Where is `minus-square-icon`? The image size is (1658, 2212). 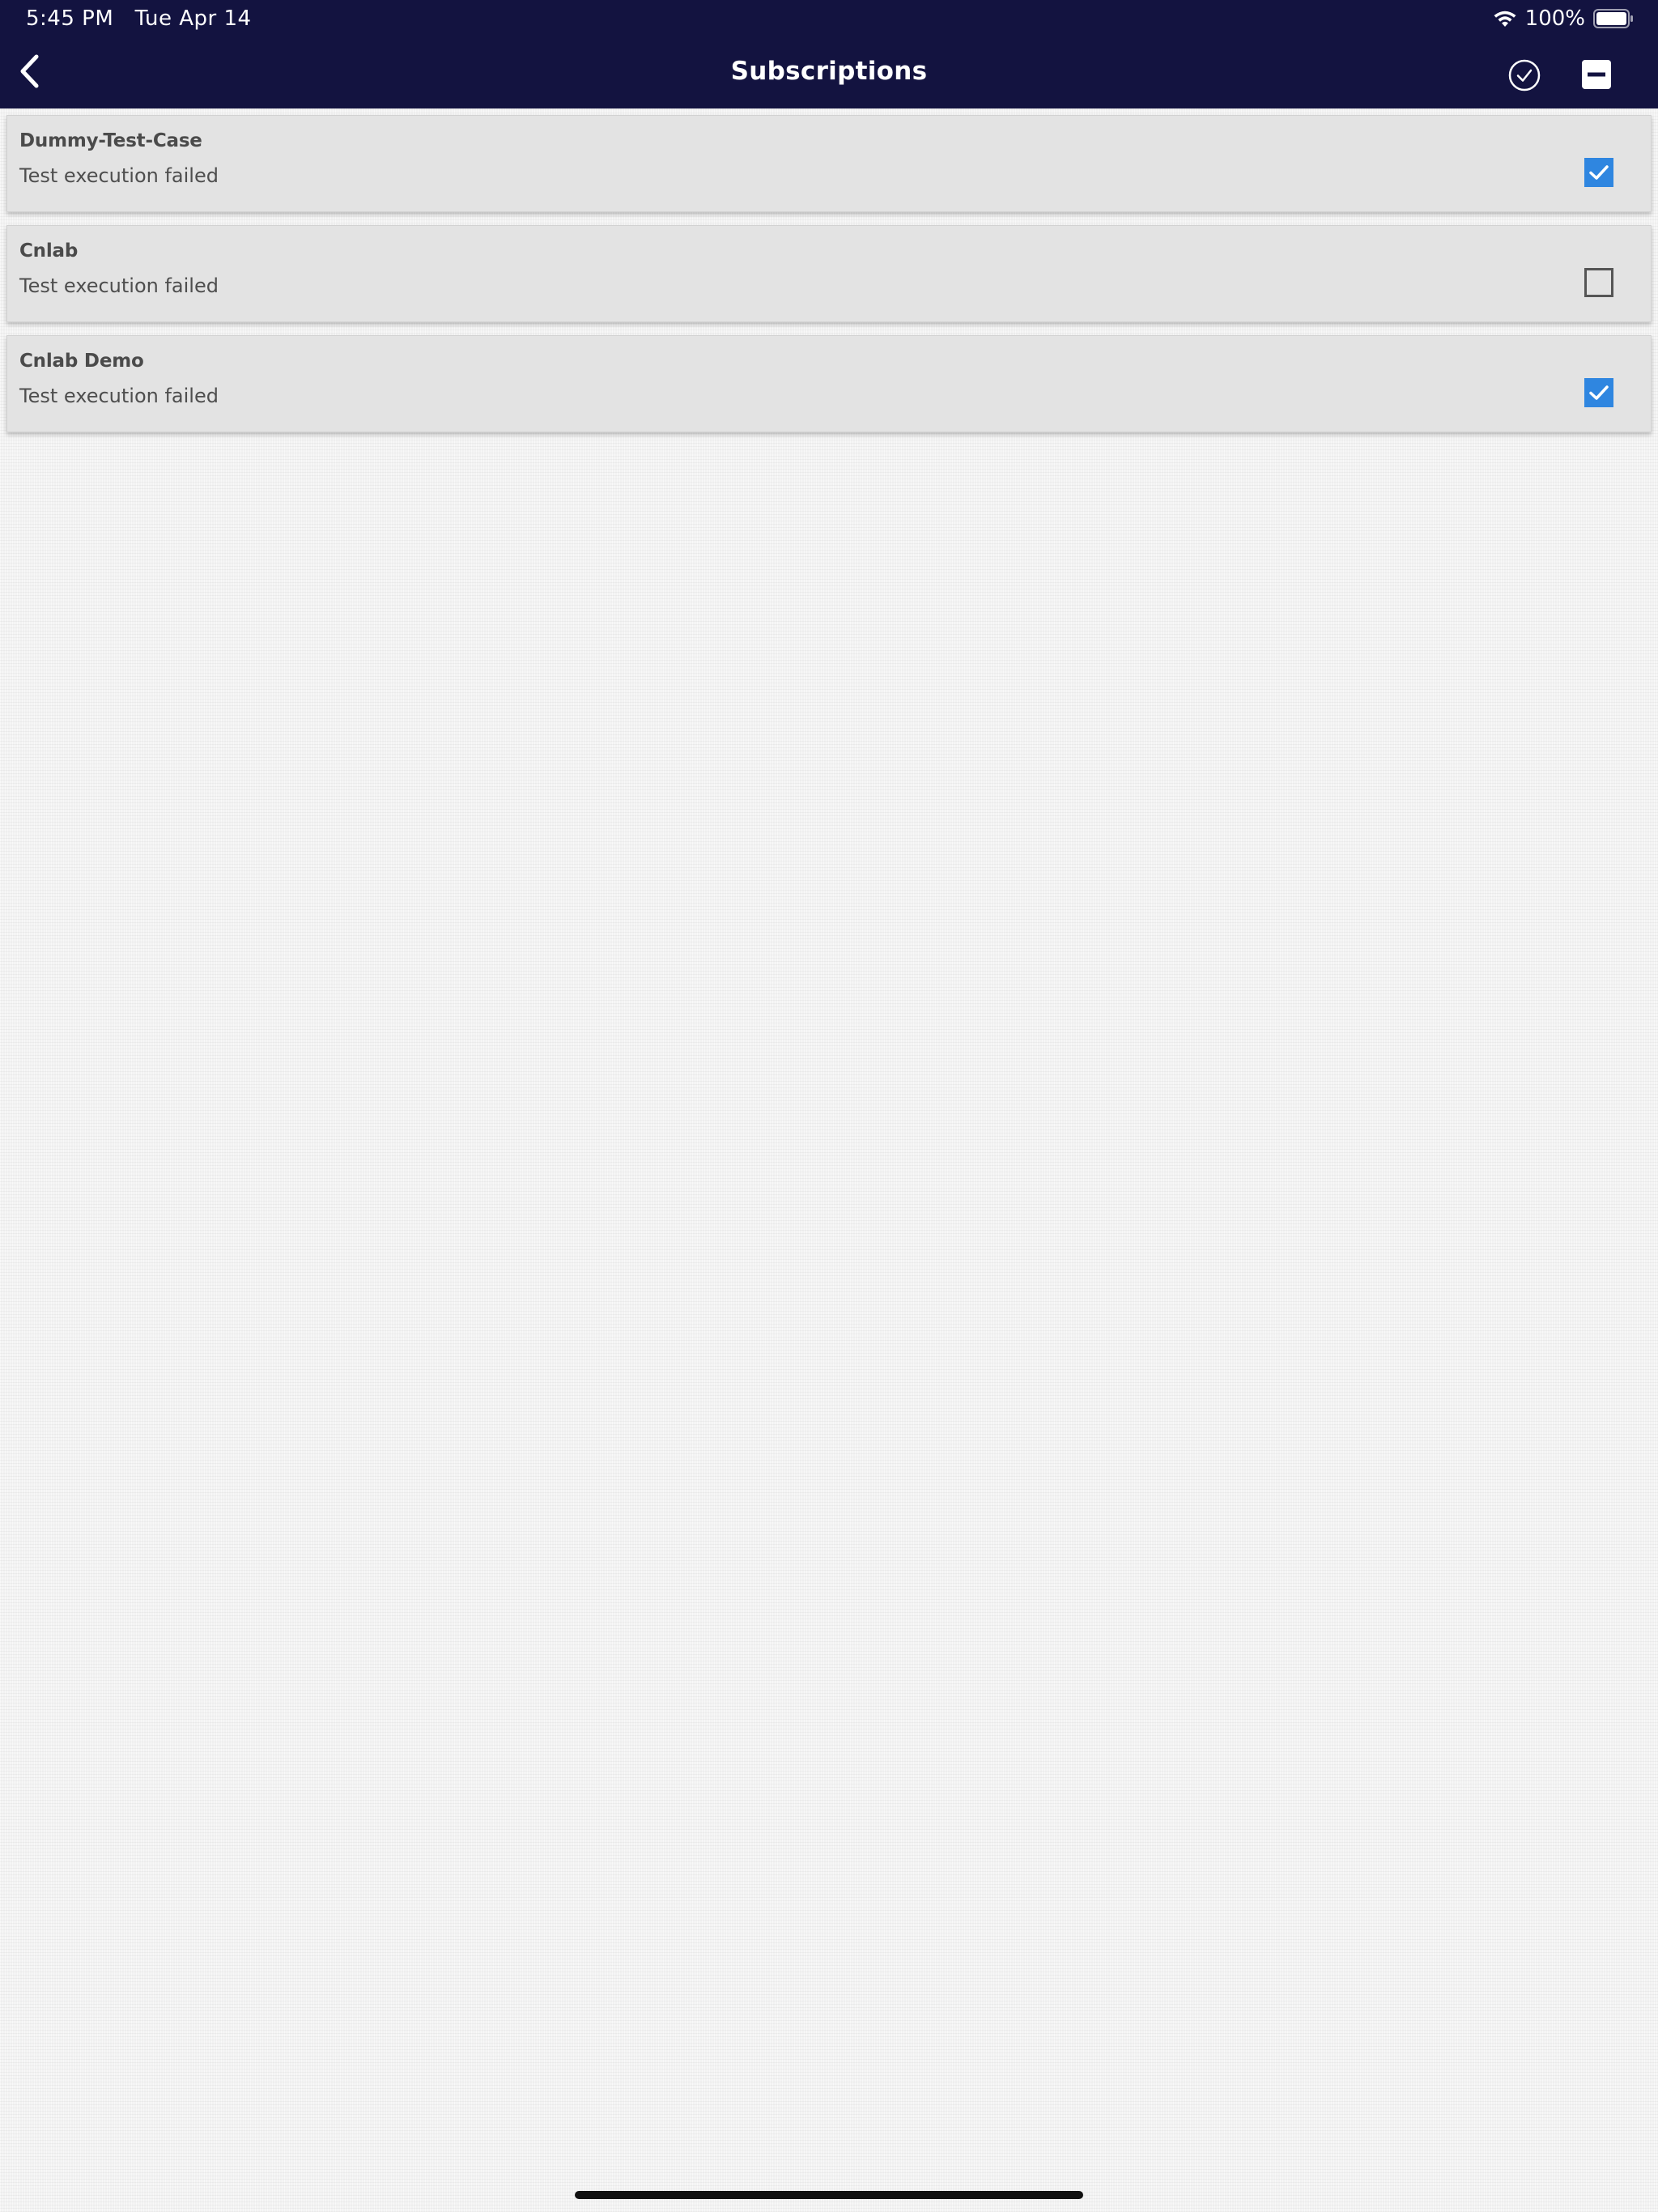
minus-square-icon is located at coordinates (1596, 77).